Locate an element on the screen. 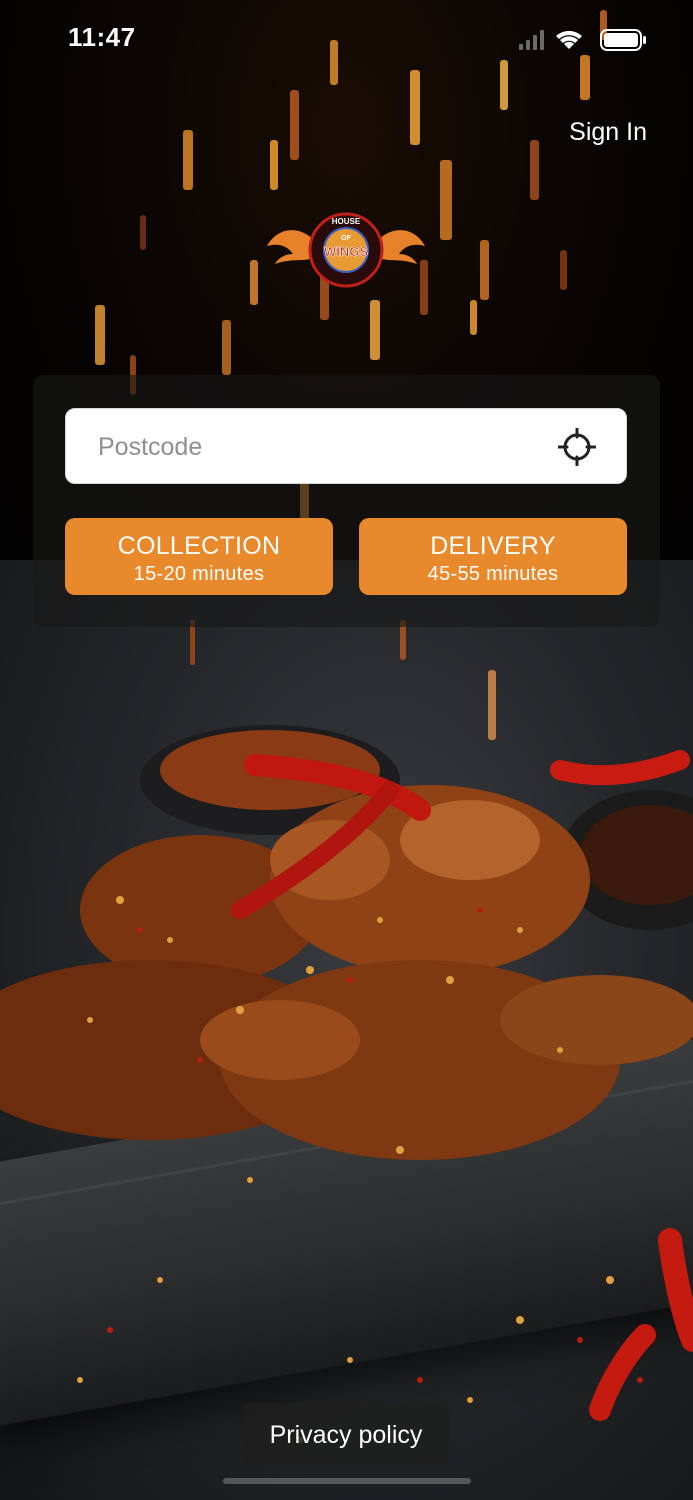  privacy-policy-button: Privacy policy is located at coordinates (346, 1435).